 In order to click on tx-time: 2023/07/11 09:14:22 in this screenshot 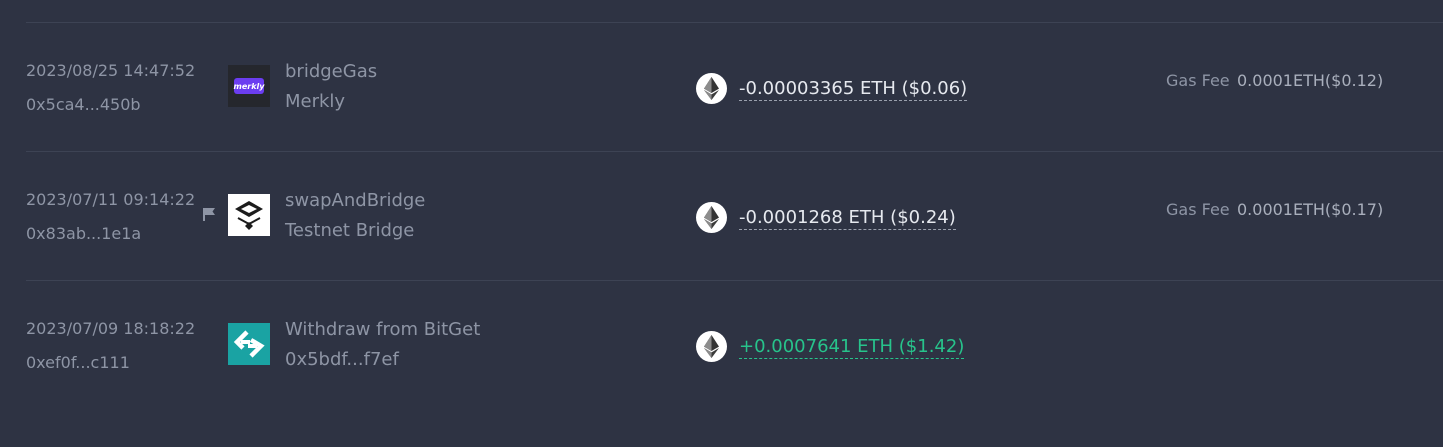, I will do `click(111, 199)`.